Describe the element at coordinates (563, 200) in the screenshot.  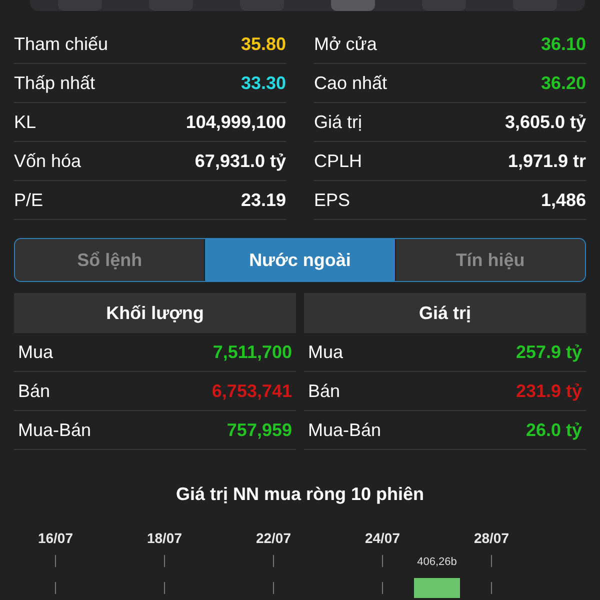
I see `stat-value: 1,486` at that location.